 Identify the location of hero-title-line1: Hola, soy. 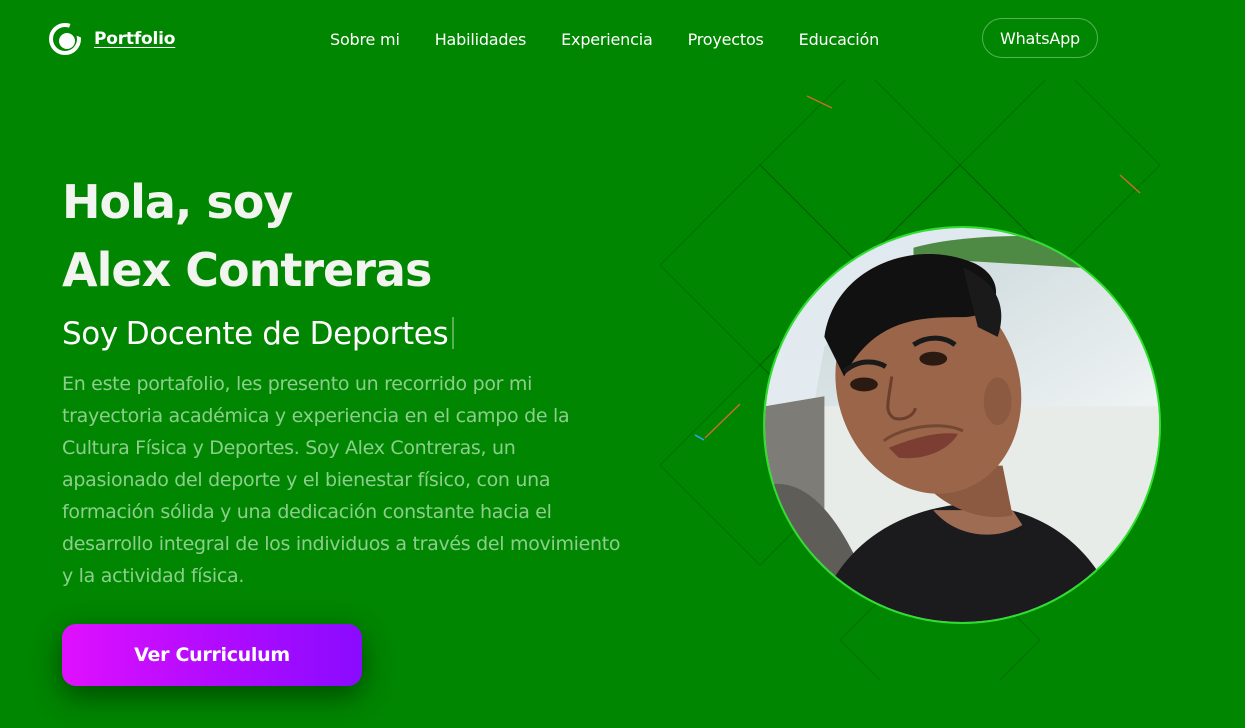
(177, 202).